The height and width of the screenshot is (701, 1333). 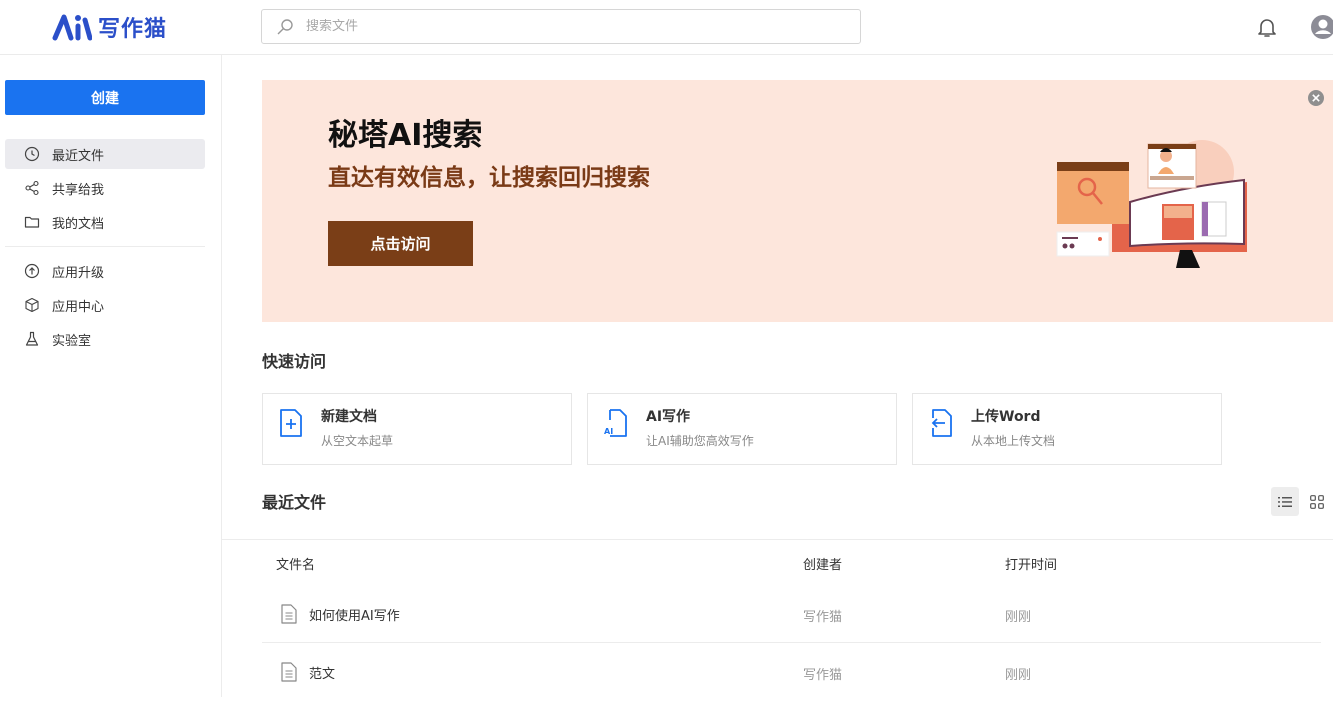 I want to click on app-logo: 写作猫, so click(x=109, y=27).